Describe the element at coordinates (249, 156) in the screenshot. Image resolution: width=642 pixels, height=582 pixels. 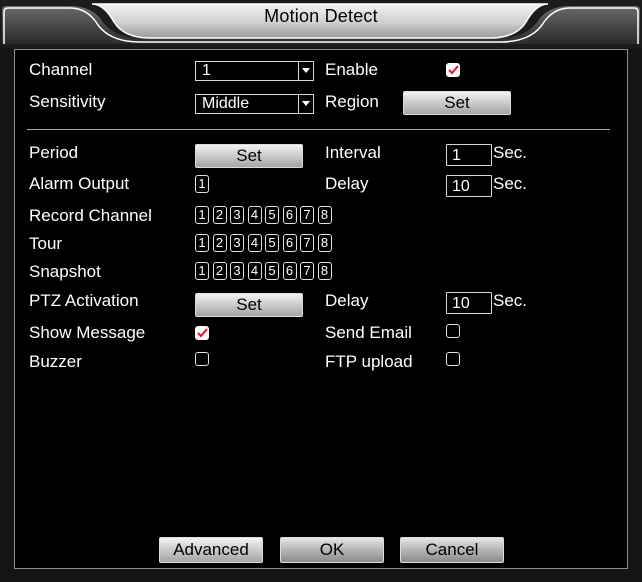
I see `period-set-button: Set` at that location.